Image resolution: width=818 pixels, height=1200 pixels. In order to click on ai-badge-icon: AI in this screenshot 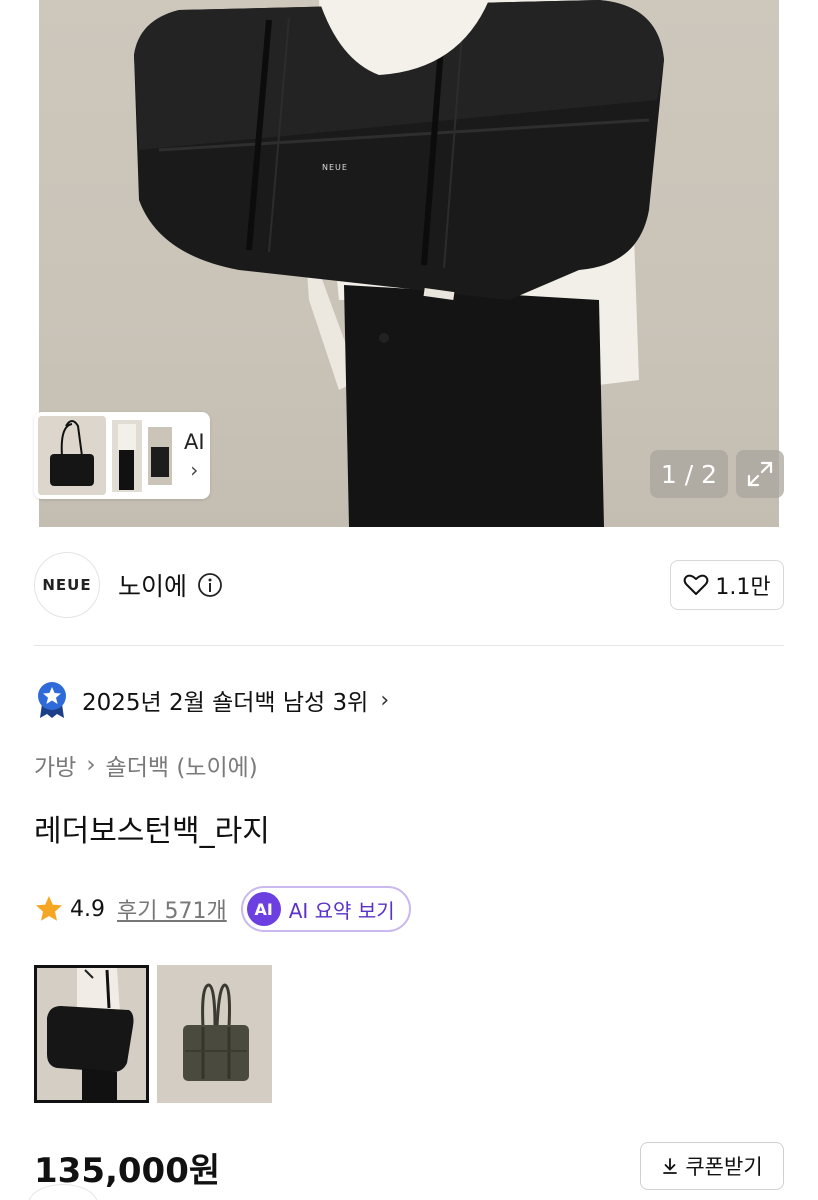, I will do `click(263, 909)`.